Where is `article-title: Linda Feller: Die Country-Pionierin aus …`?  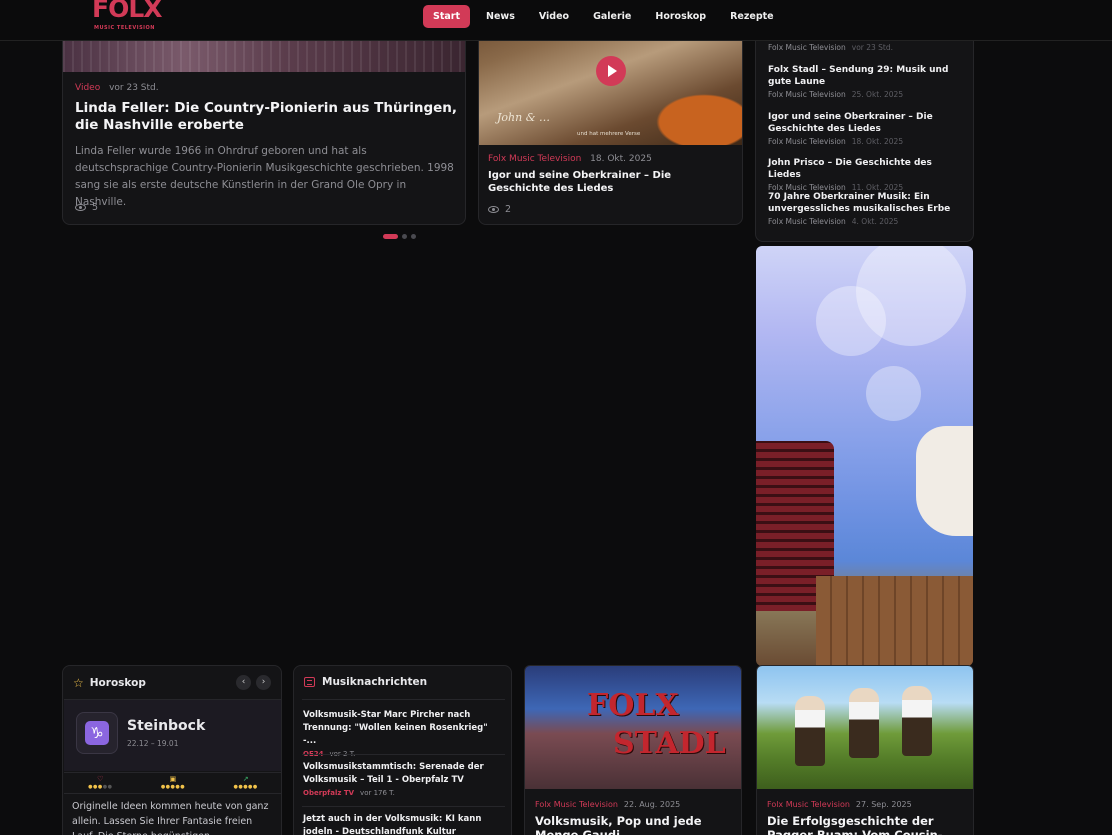 article-title: Linda Feller: Die Country-Pionierin aus … is located at coordinates (267, 117).